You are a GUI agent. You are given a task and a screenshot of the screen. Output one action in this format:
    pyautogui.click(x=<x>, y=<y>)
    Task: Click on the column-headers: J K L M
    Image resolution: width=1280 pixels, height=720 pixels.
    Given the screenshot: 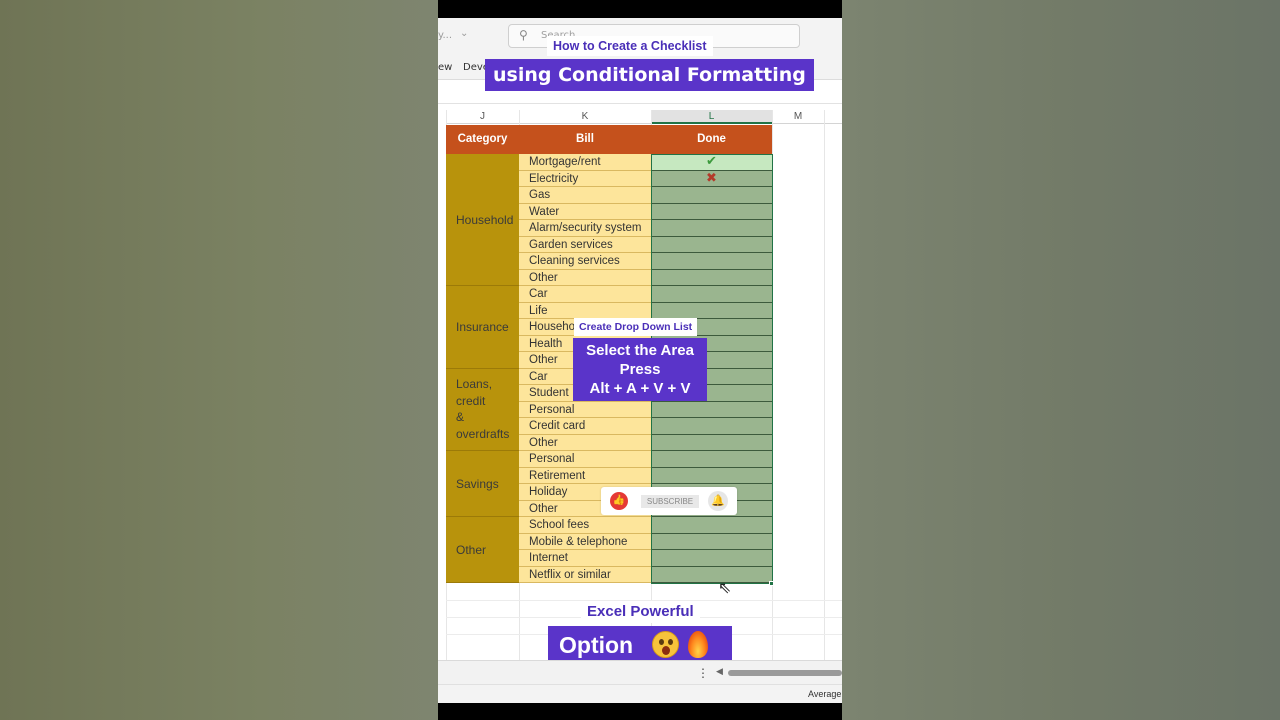 What is the action you would take?
    pyautogui.click(x=644, y=117)
    